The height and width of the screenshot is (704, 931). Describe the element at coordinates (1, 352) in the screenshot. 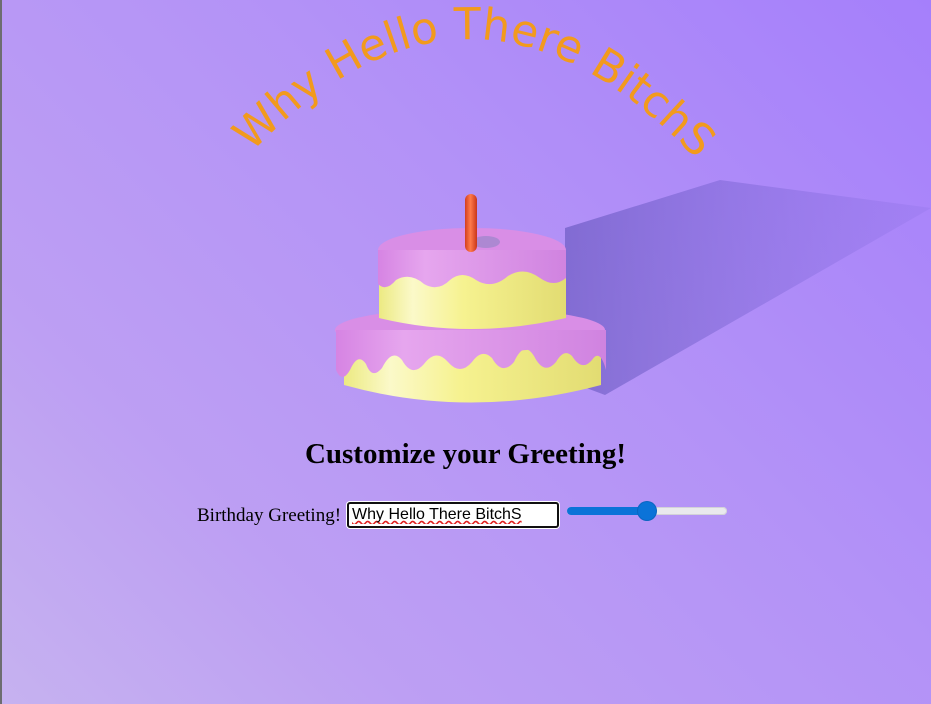

I see `window-left-border` at that location.